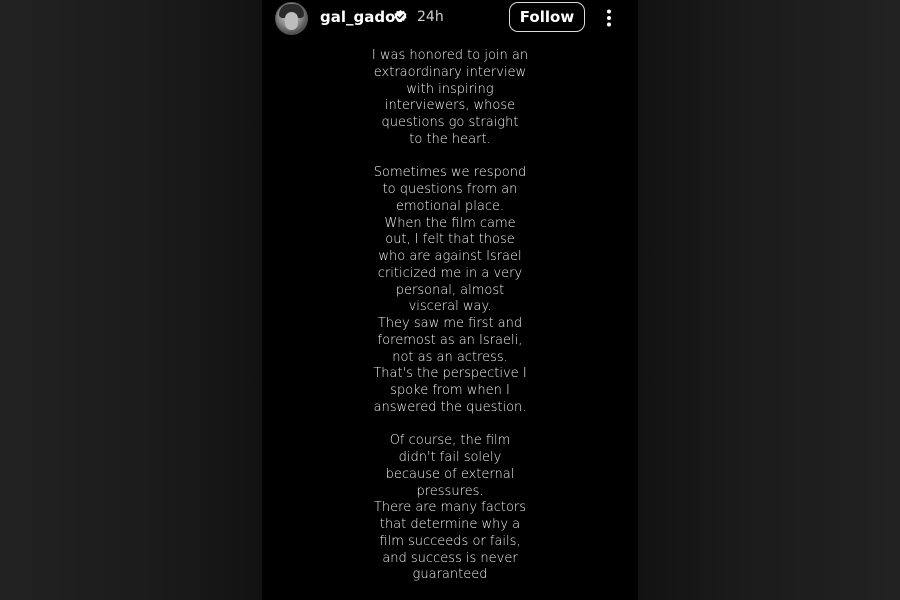 This screenshot has height=600, width=900. I want to click on caption-line: Of course, the film, so click(450, 441).